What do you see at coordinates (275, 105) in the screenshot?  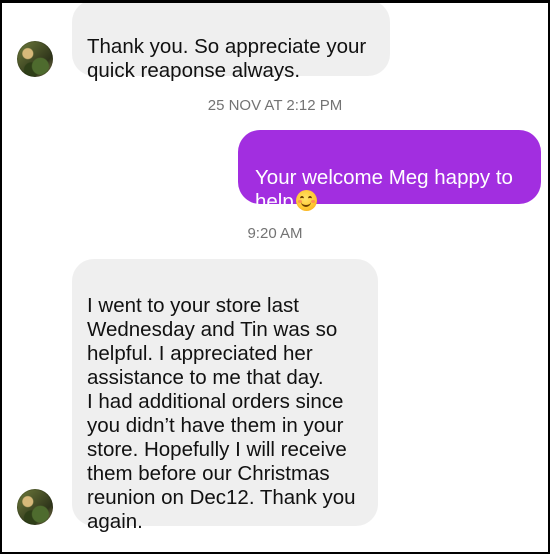 I see `timestamp: 25 NOV AT 2:12 PM` at bounding box center [275, 105].